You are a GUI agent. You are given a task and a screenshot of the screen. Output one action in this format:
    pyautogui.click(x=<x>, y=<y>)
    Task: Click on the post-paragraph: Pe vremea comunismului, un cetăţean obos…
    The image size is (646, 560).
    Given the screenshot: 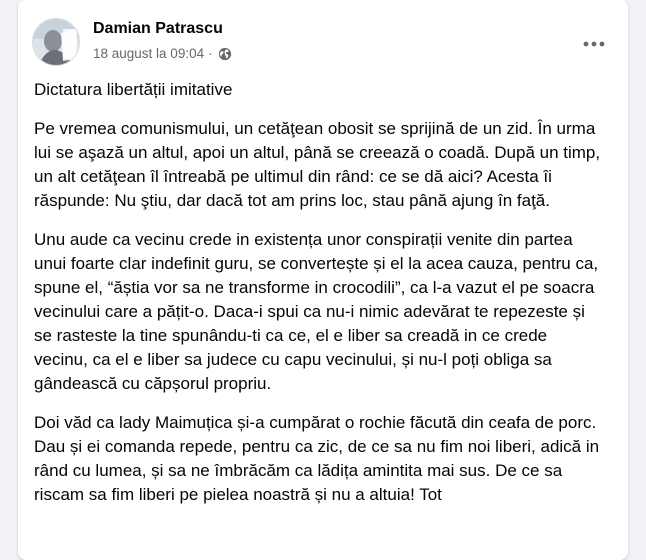 What is the action you would take?
    pyautogui.click(x=317, y=164)
    